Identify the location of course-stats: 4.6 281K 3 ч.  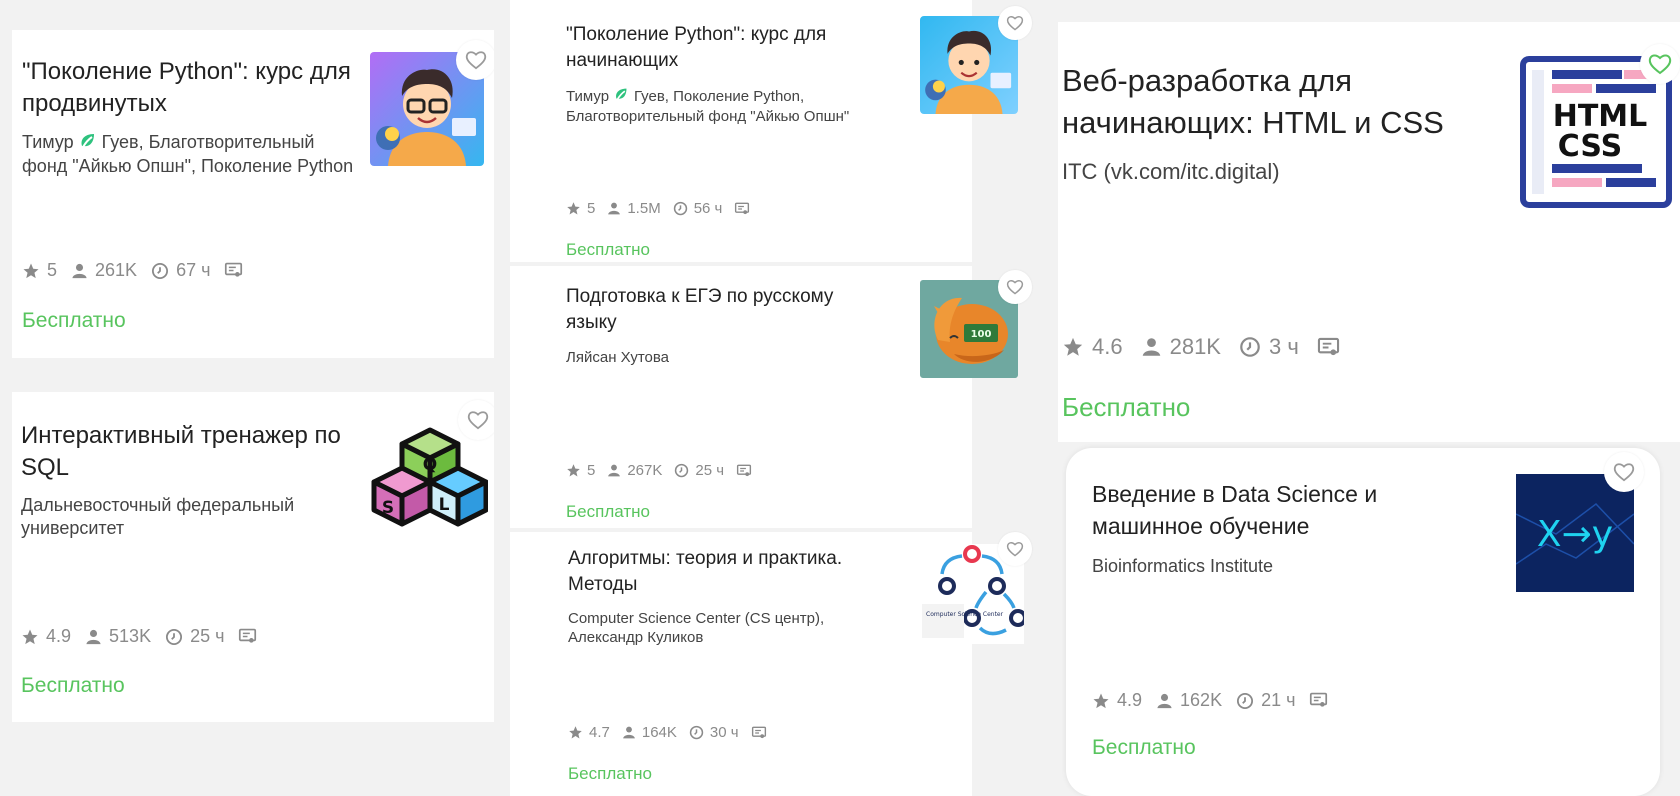
(1201, 347).